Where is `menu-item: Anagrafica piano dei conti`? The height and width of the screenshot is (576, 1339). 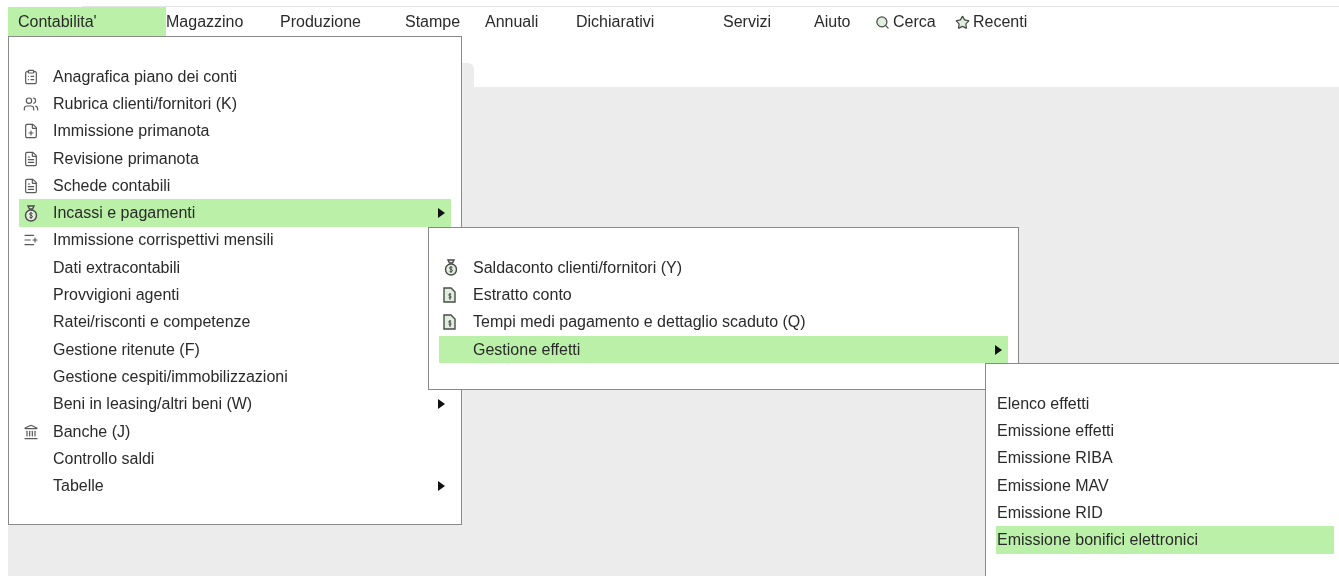 menu-item: Anagrafica piano dei conti is located at coordinates (235, 77).